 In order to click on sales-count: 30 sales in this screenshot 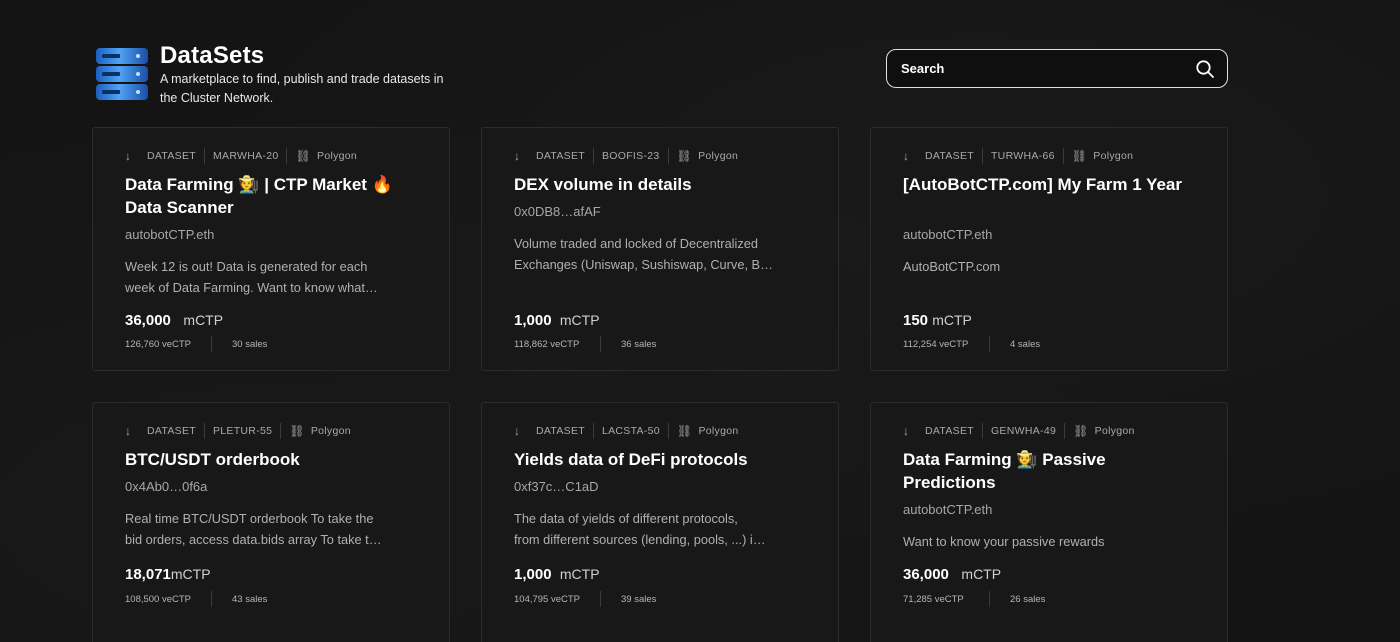, I will do `click(250, 344)`.